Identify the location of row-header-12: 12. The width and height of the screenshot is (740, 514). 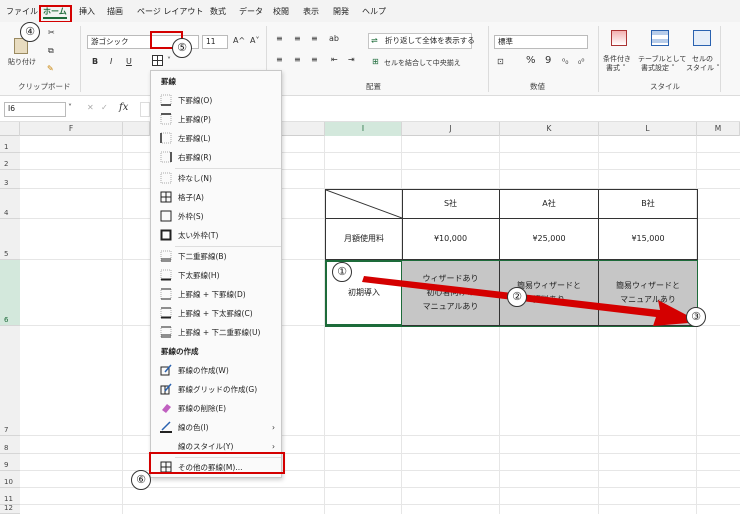
(10, 509).